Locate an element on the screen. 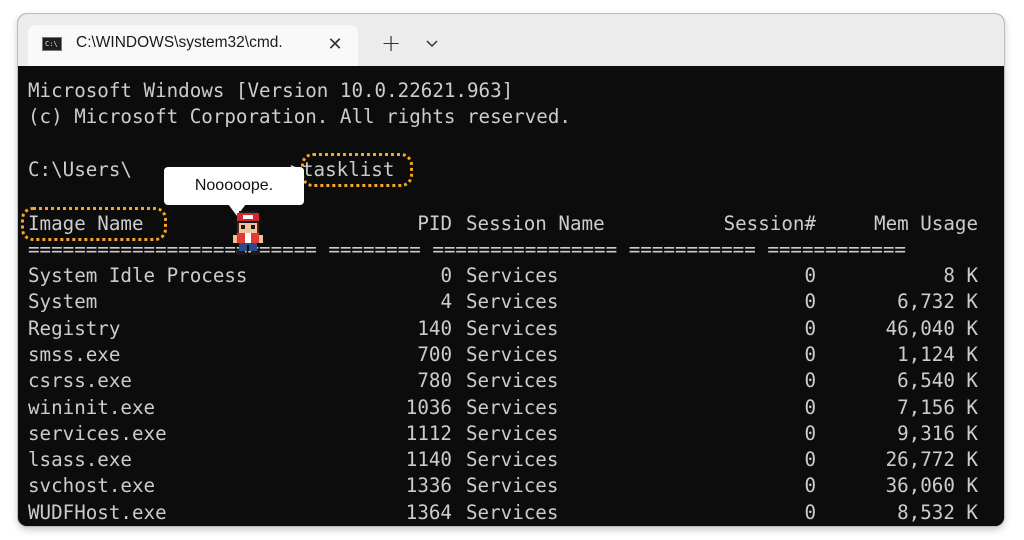  command-highlight is located at coordinates (357, 170).